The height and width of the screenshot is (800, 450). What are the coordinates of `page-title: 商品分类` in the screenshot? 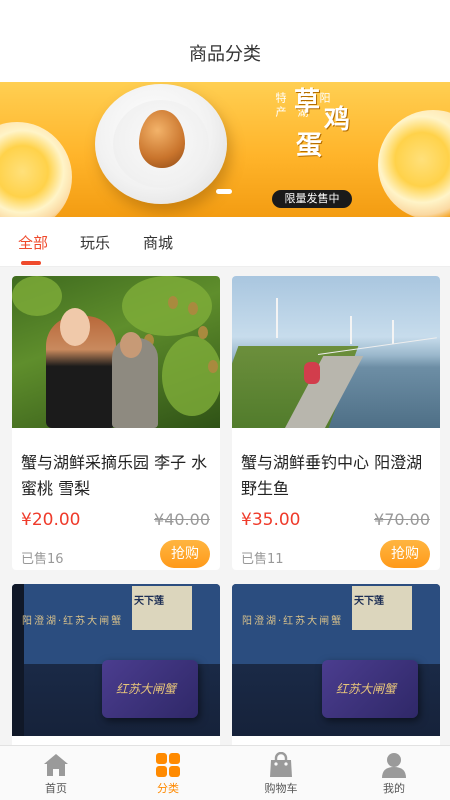 It's located at (225, 54).